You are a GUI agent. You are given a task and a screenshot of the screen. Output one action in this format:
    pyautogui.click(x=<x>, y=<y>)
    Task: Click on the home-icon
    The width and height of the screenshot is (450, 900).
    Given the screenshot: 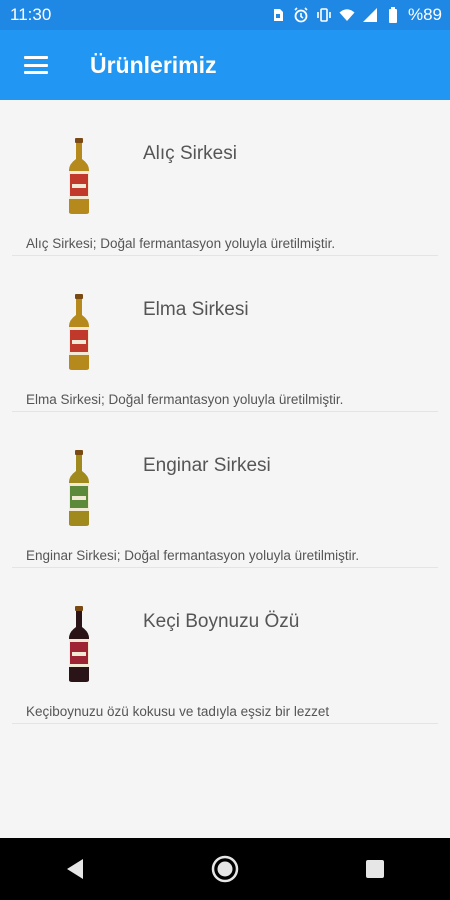 What is the action you would take?
    pyautogui.click(x=225, y=869)
    